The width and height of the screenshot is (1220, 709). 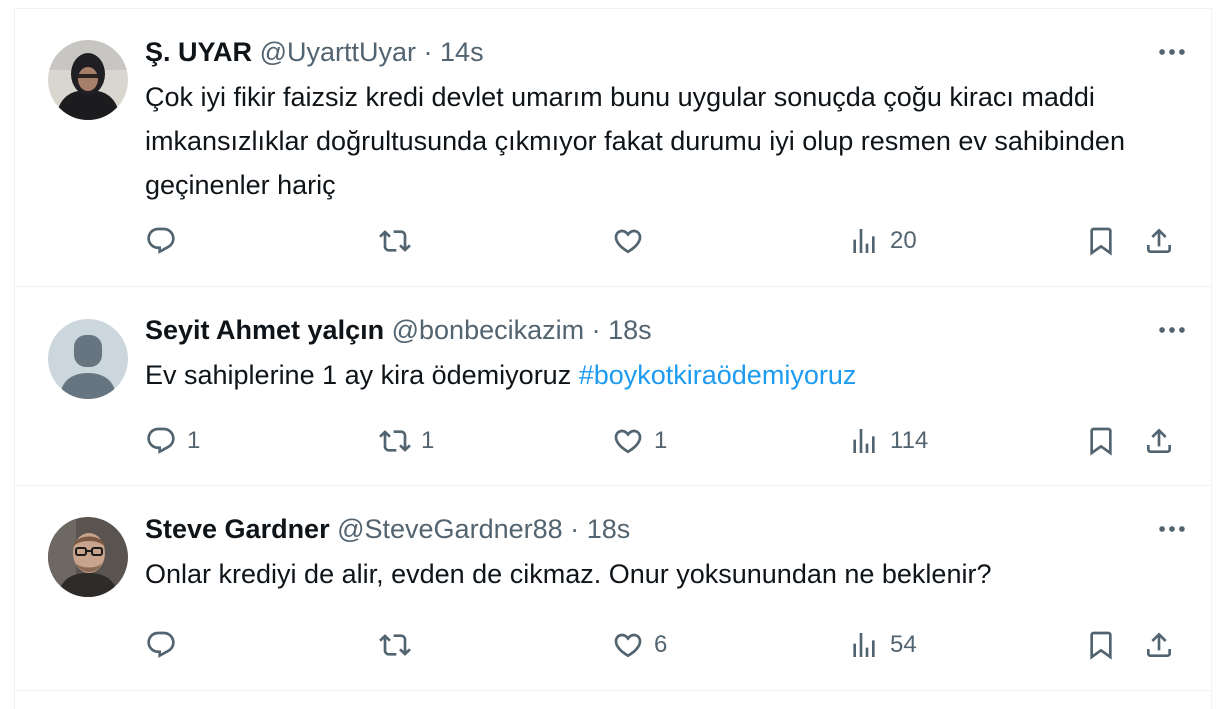 I want to click on default-avatar, so click(x=88, y=359).